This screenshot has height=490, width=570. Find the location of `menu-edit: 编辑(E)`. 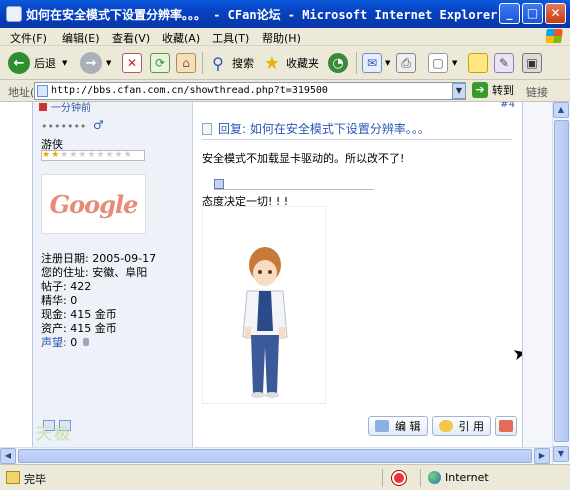

menu-edit: 编辑(E) is located at coordinates (81, 38).